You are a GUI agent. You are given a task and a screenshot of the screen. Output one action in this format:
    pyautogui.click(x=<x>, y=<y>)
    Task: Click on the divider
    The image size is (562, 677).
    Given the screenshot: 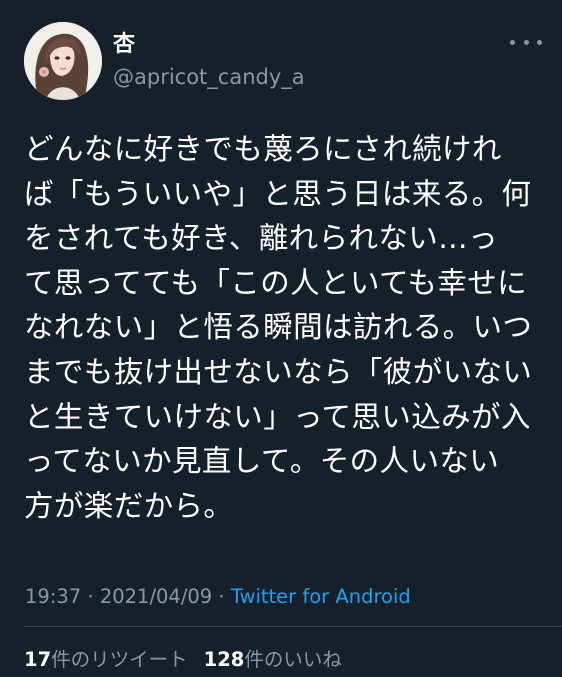 What is the action you would take?
    pyautogui.click(x=293, y=626)
    